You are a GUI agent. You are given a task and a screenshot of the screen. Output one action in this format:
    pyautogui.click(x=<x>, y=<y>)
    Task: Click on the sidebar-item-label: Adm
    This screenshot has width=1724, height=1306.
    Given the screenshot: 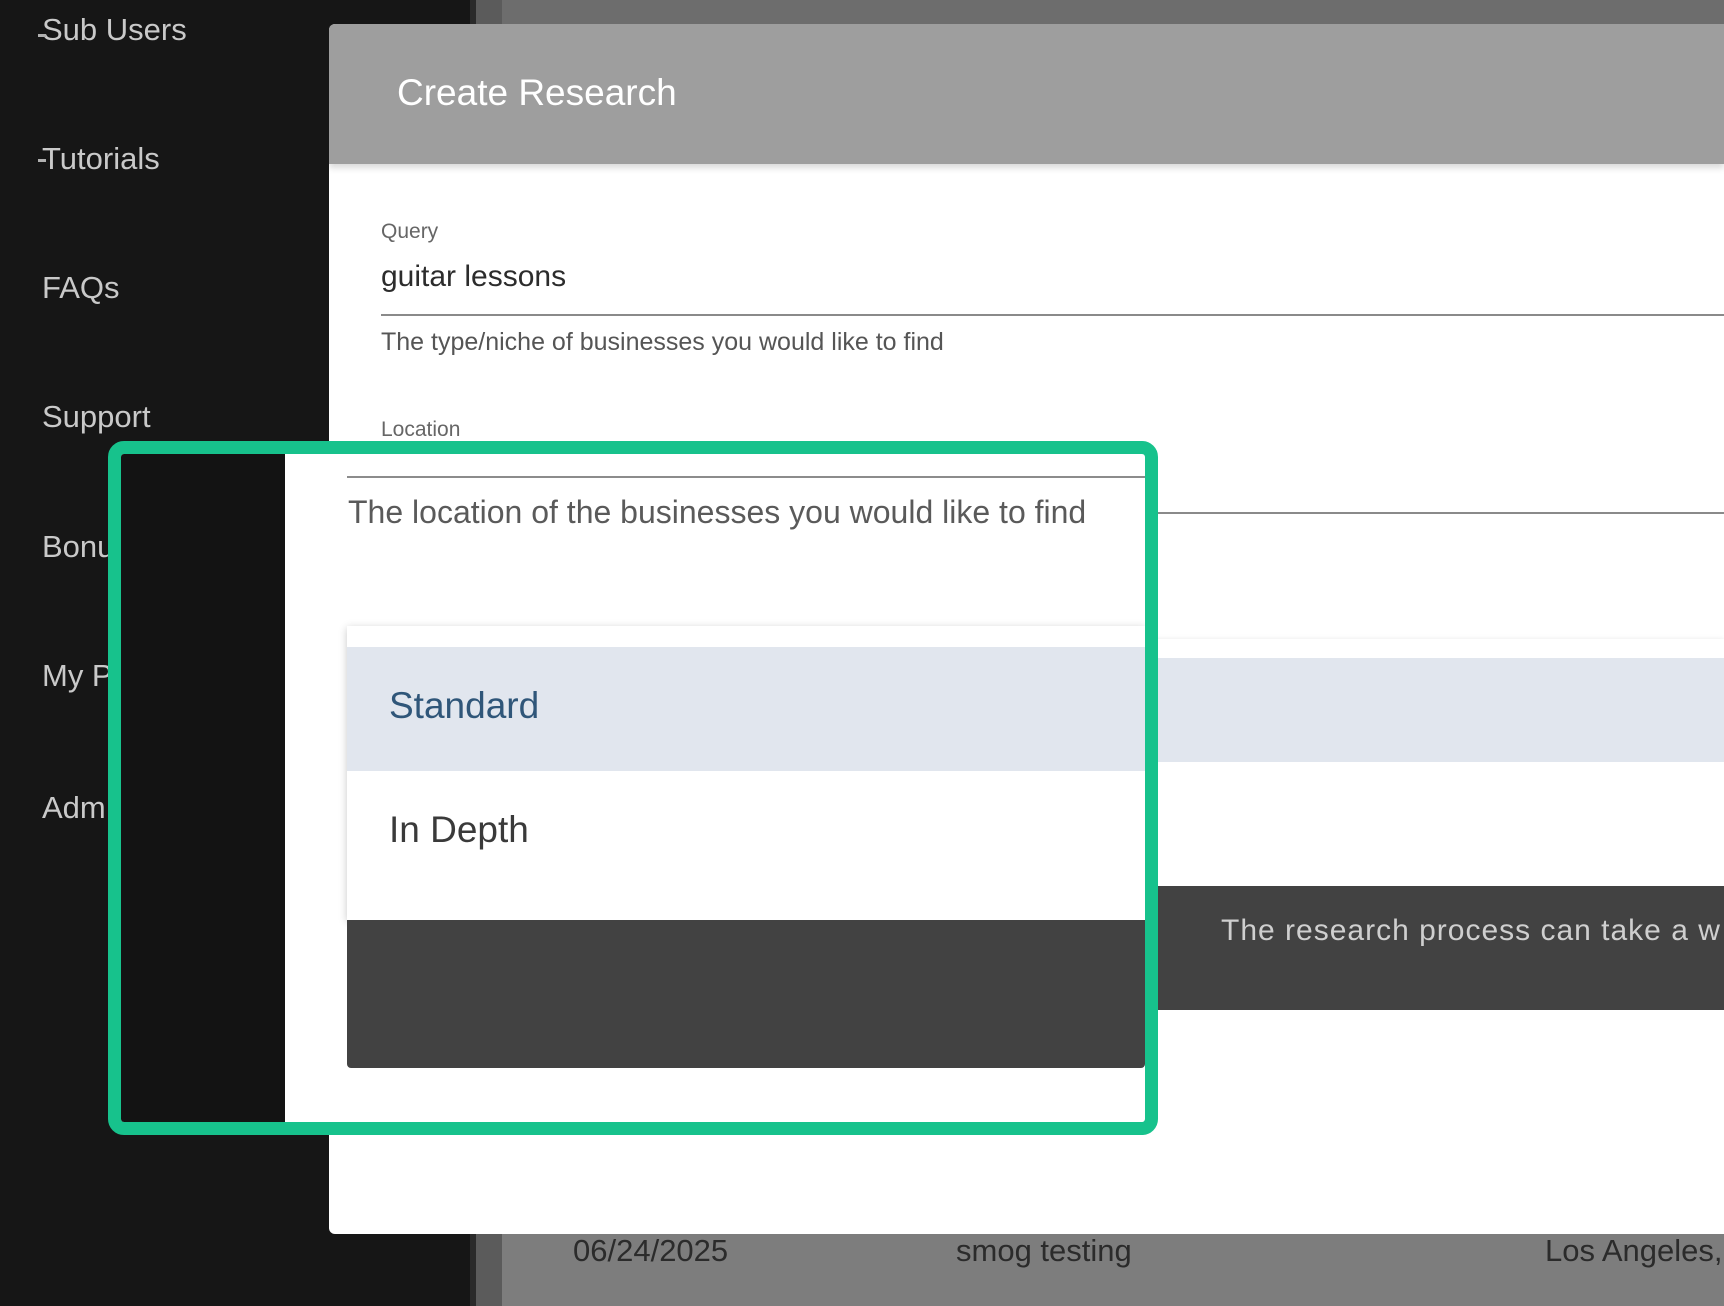 What is the action you would take?
    pyautogui.click(x=74, y=807)
    